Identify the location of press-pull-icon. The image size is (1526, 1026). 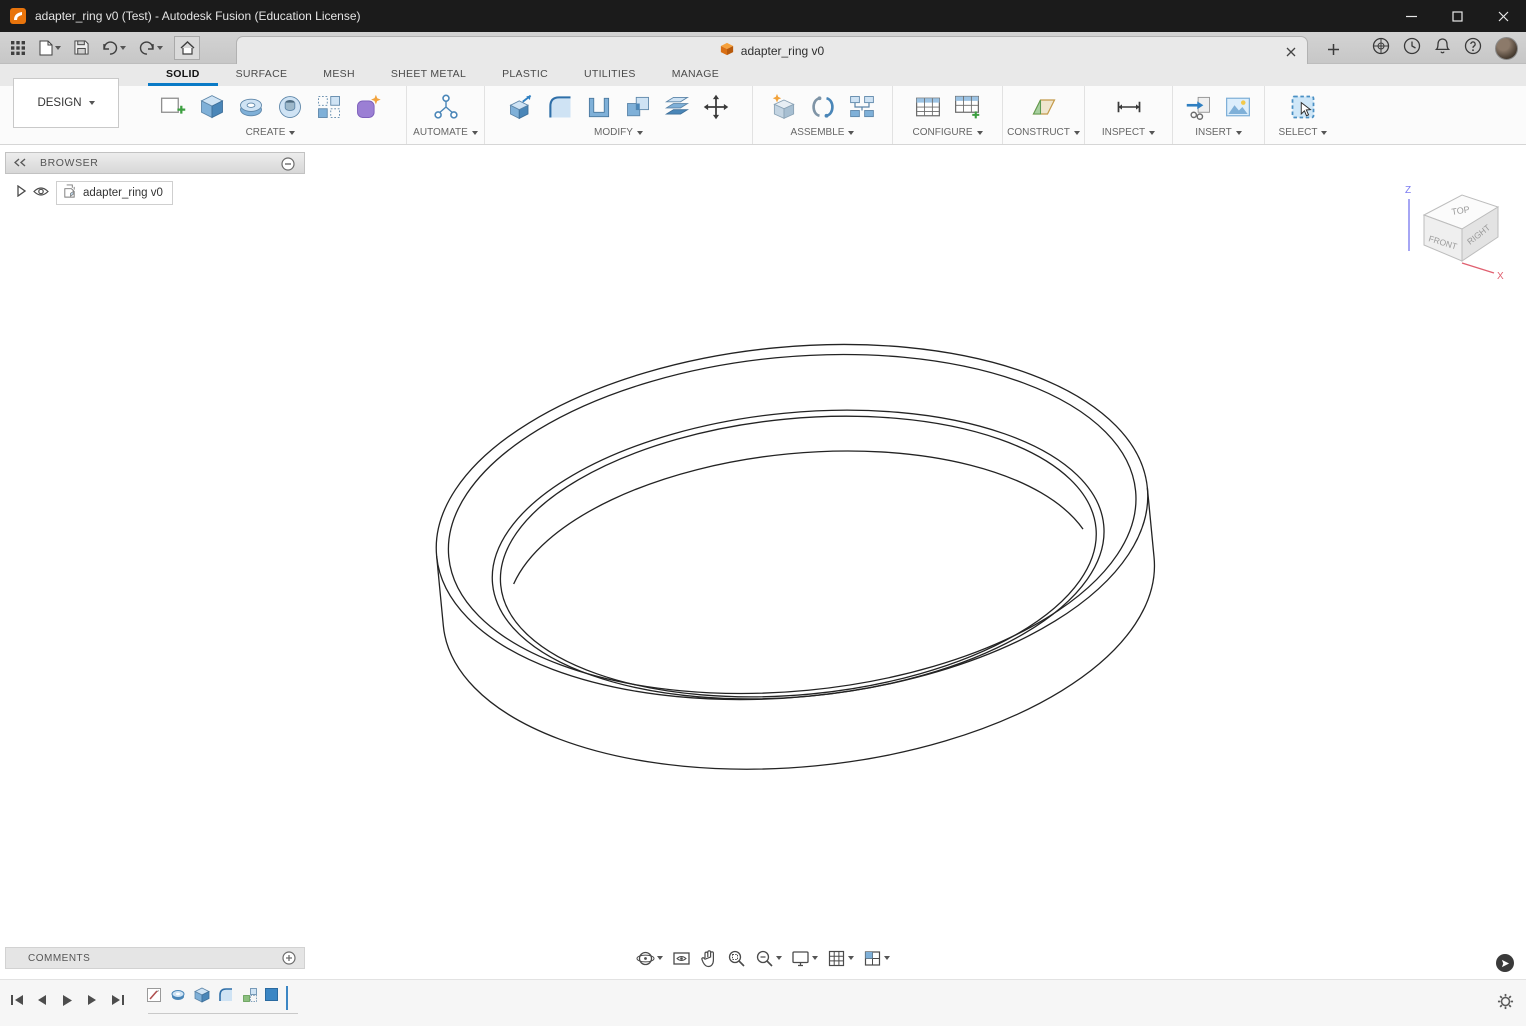
(521, 107).